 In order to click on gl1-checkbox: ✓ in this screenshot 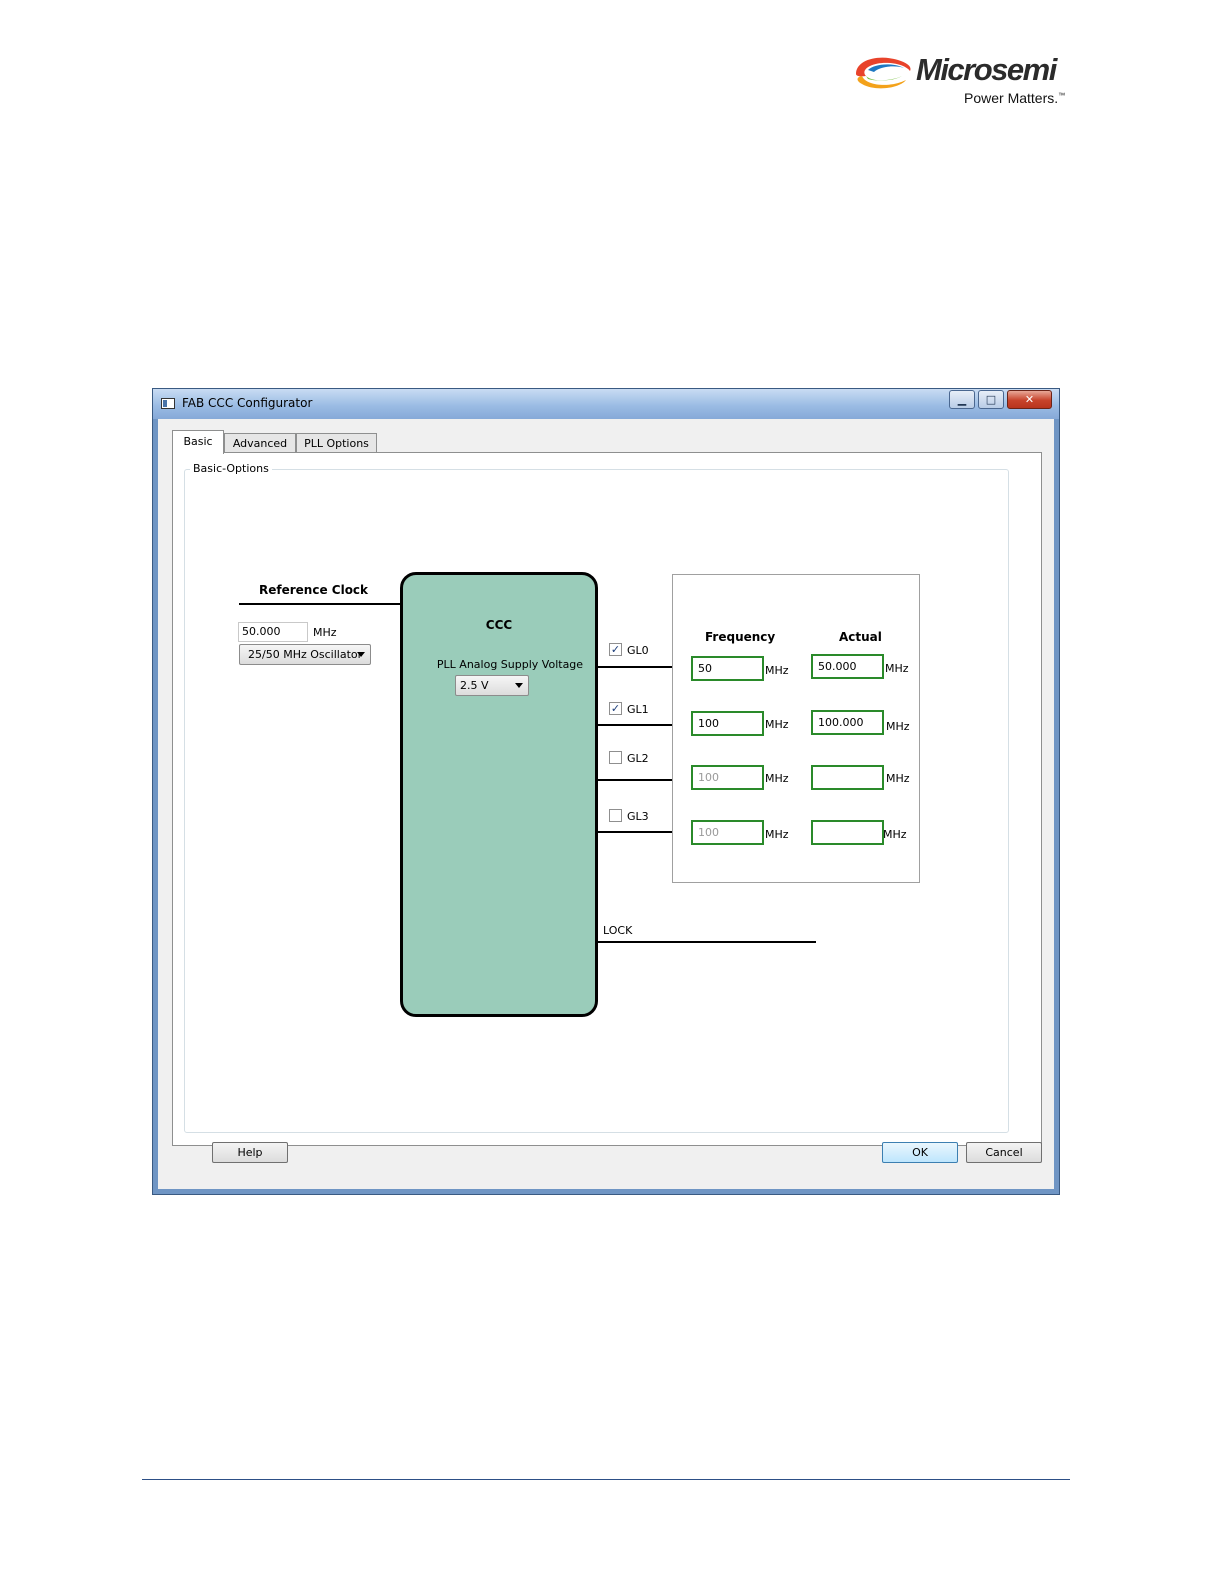, I will do `click(615, 708)`.